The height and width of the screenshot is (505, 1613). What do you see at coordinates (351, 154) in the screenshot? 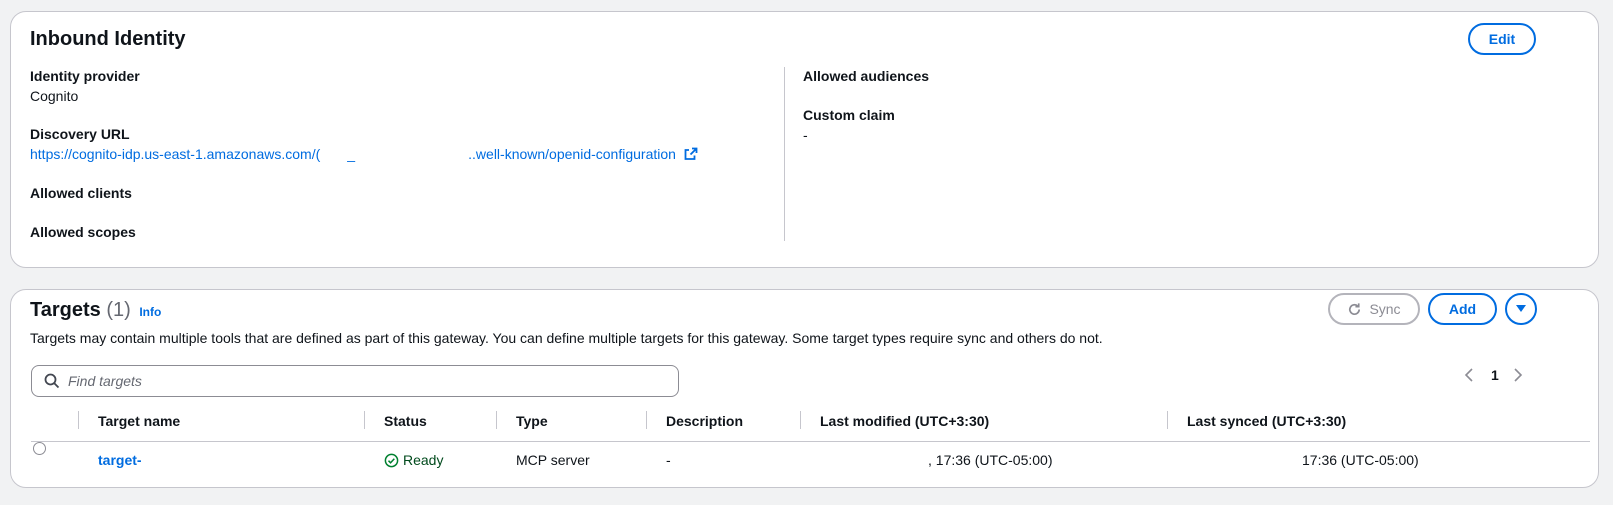
I see `redacted-segment: _` at bounding box center [351, 154].